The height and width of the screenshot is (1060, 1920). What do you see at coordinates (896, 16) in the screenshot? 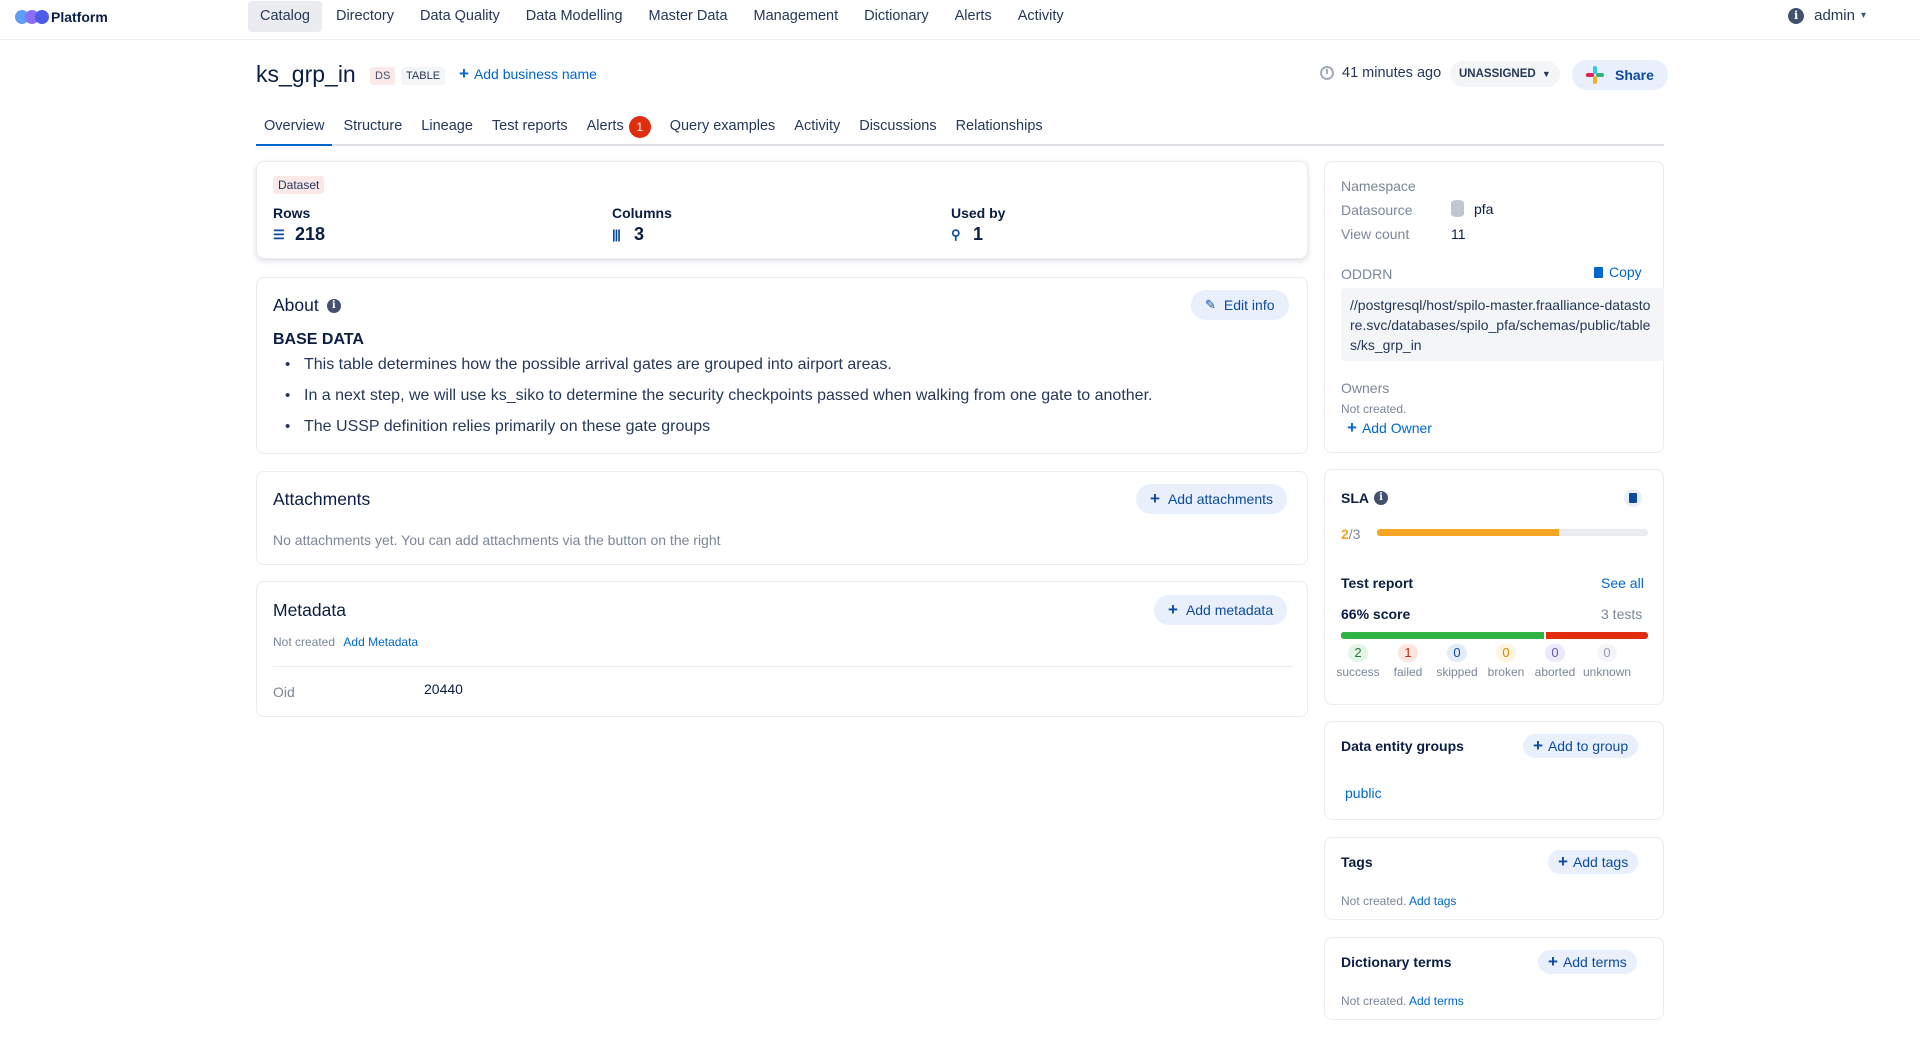
I see `nav-dictionary: Dictionary` at bounding box center [896, 16].